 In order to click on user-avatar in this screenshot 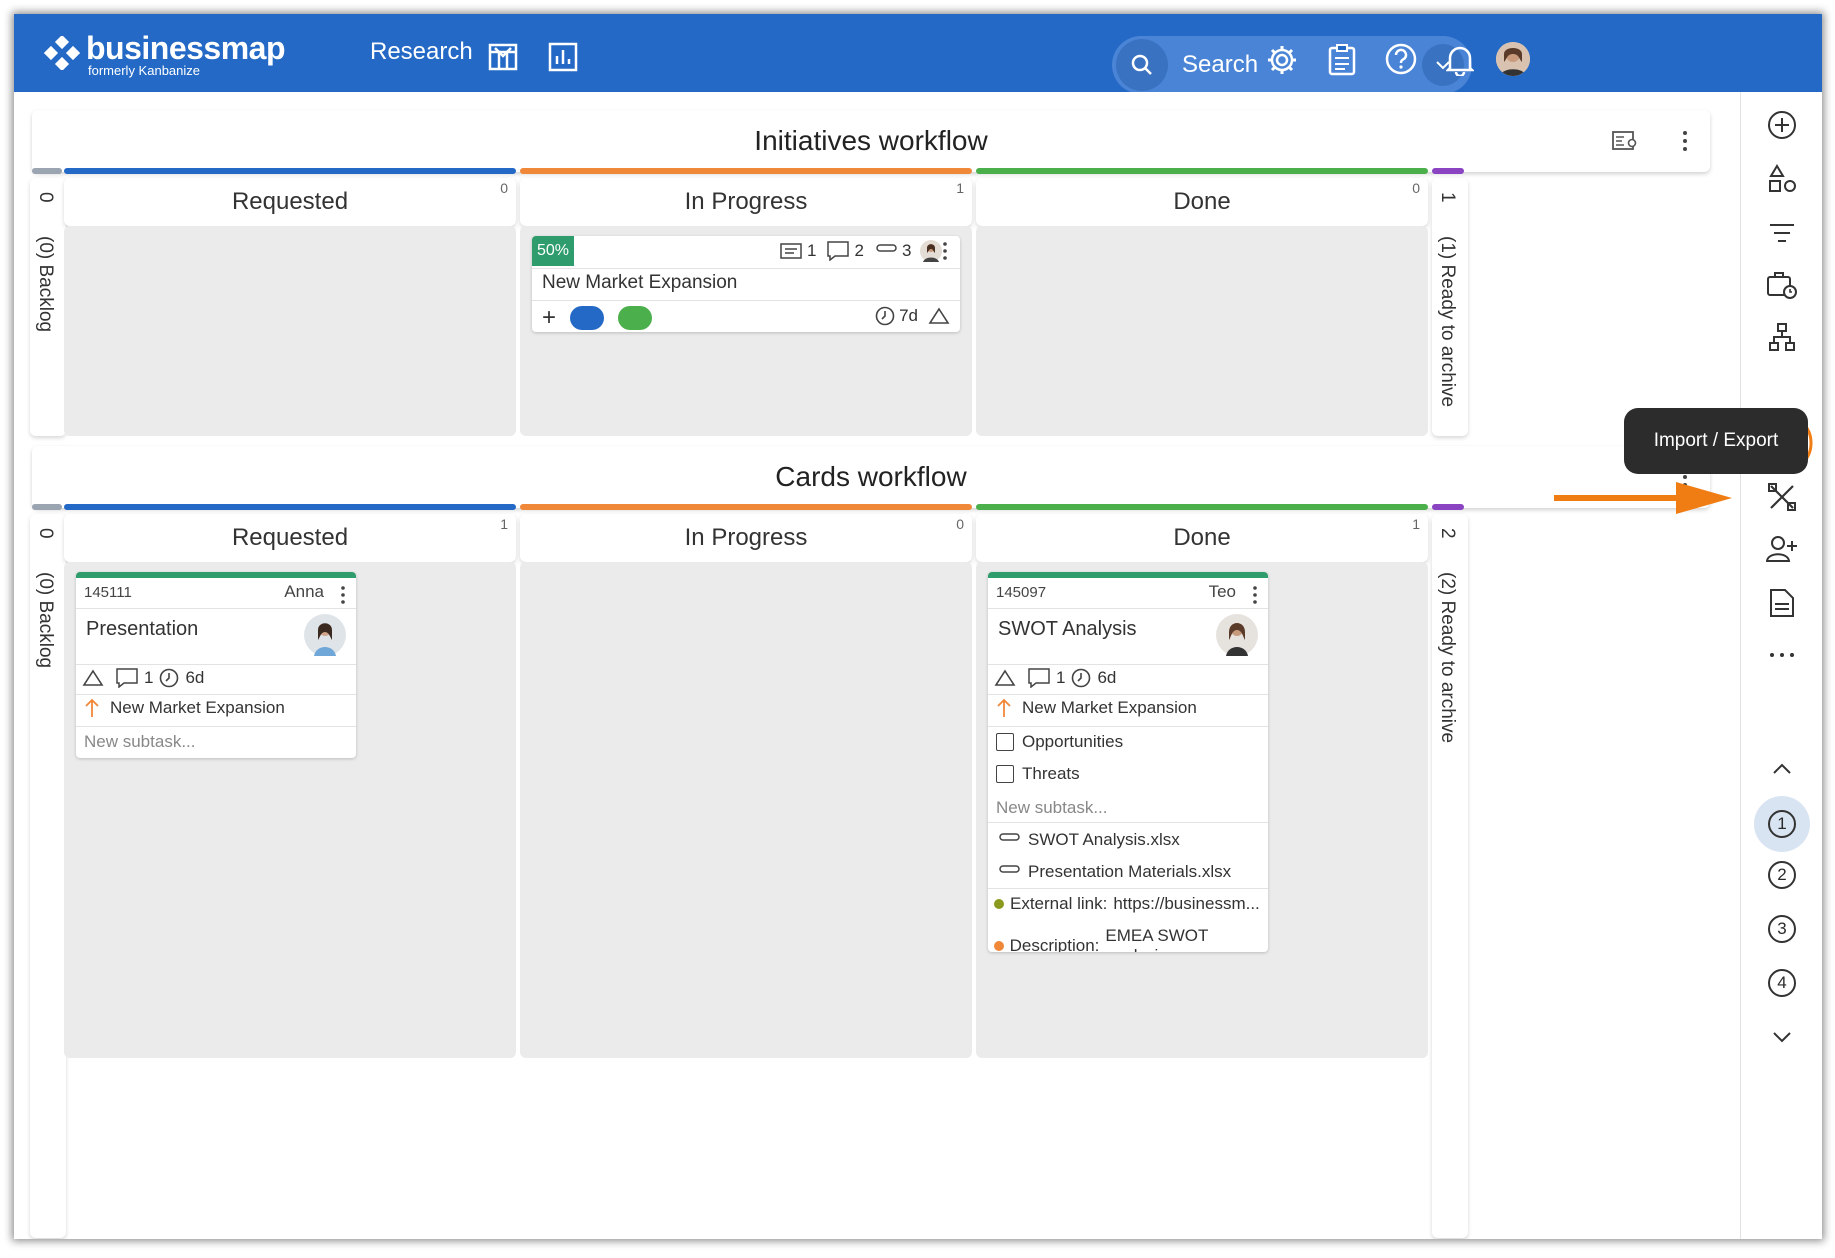, I will do `click(1513, 59)`.